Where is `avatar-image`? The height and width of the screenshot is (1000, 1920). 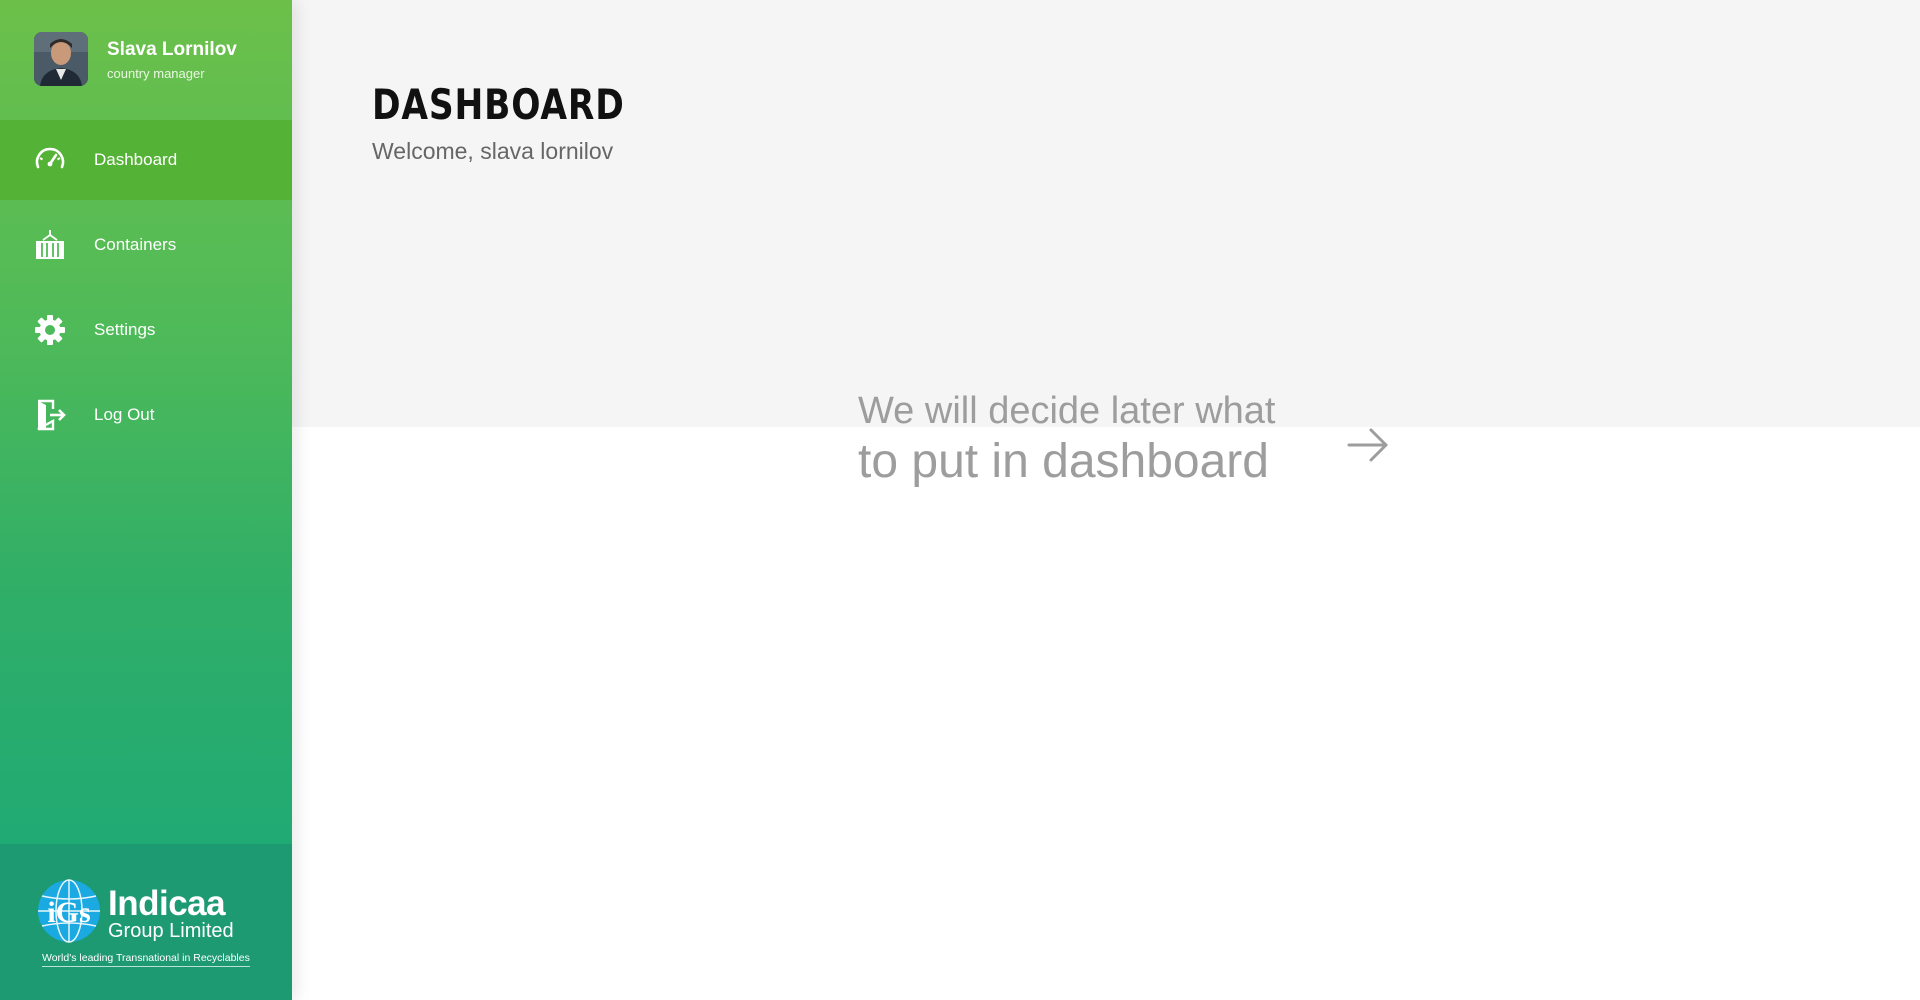 avatar-image is located at coordinates (61, 59).